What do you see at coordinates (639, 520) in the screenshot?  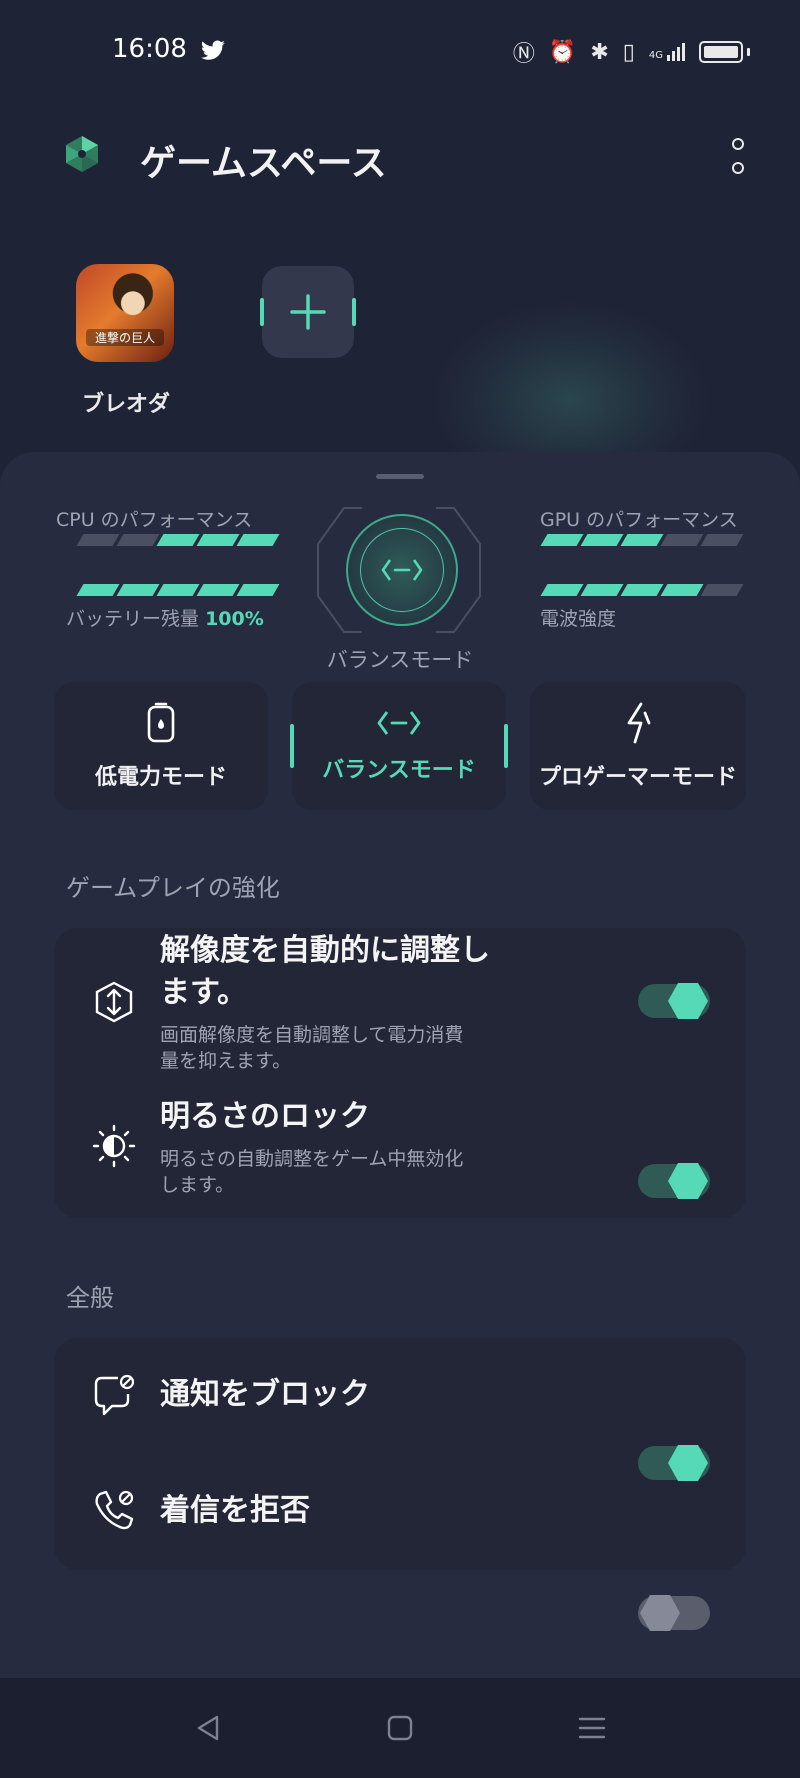 I see `gpu-performance-label: GPU のパフォーマンス` at bounding box center [639, 520].